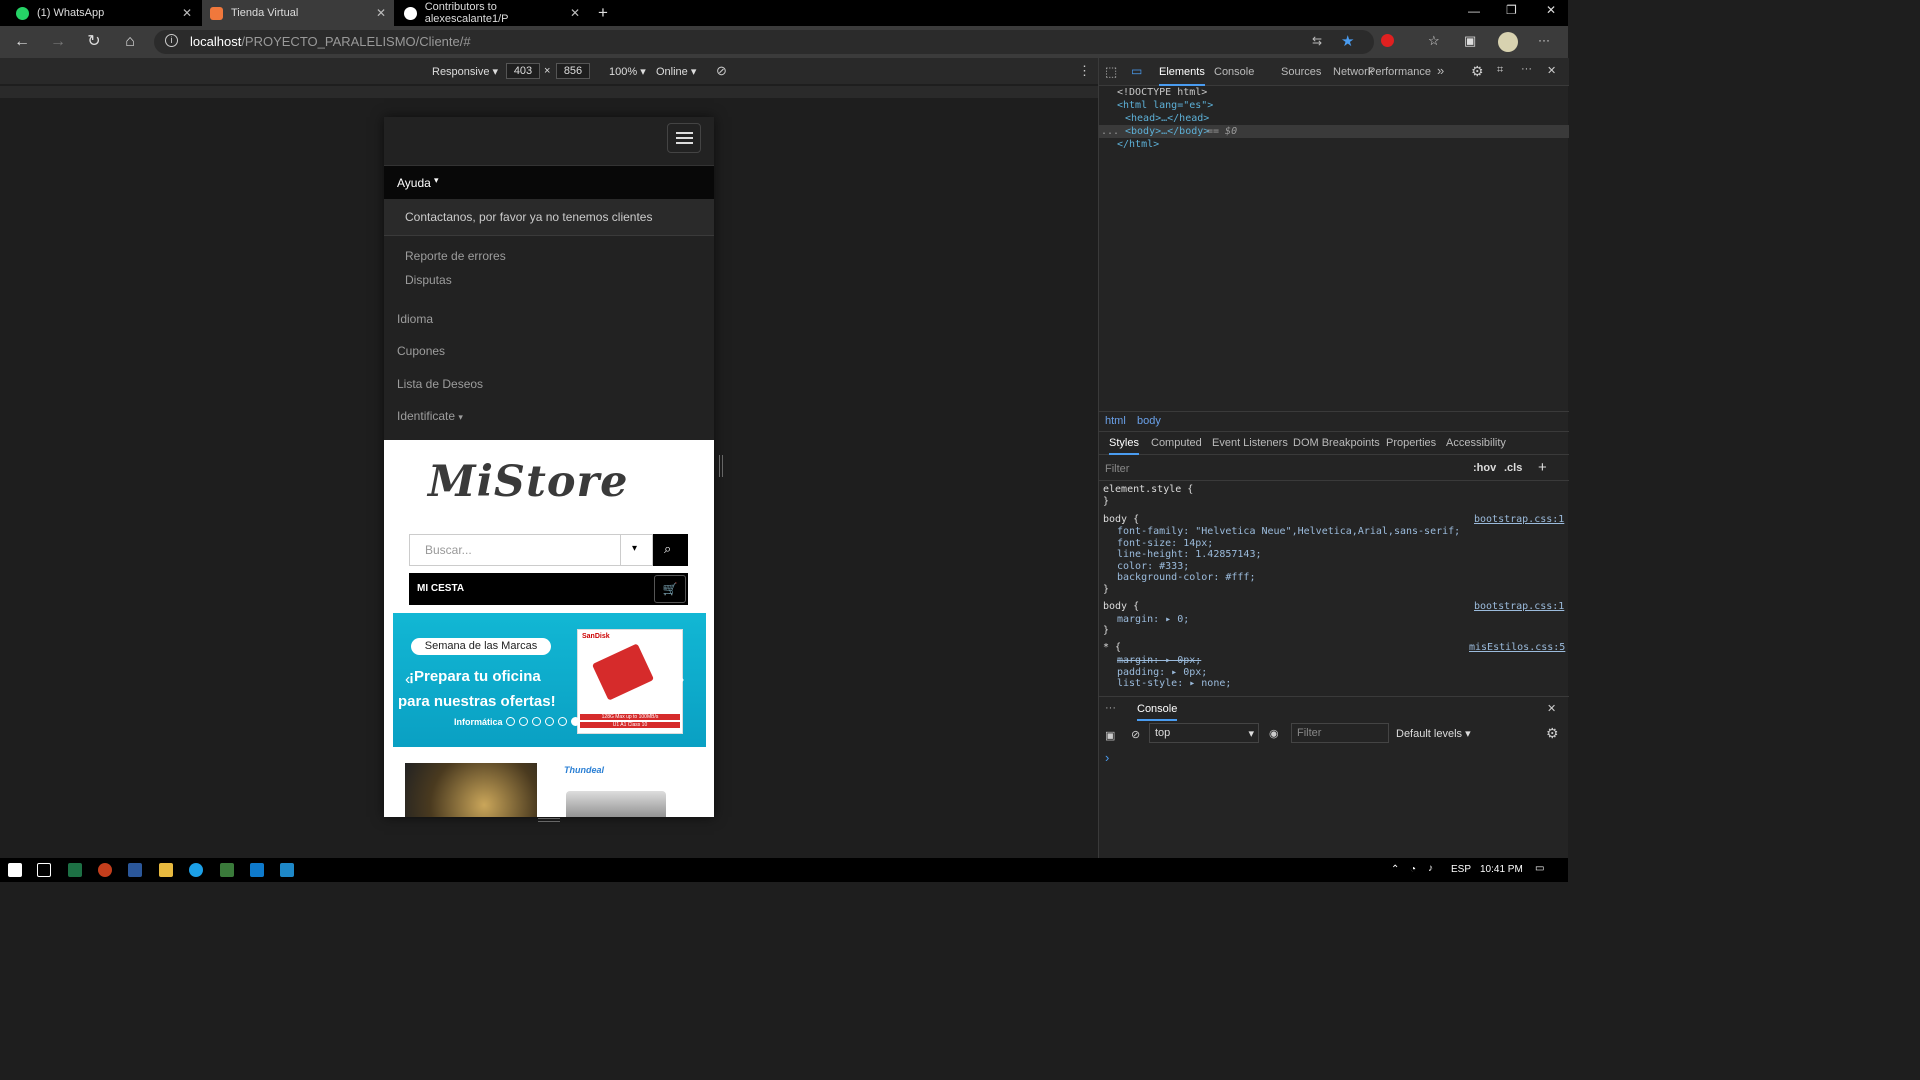  I want to click on network-icon: ◔, so click(1413, 869).